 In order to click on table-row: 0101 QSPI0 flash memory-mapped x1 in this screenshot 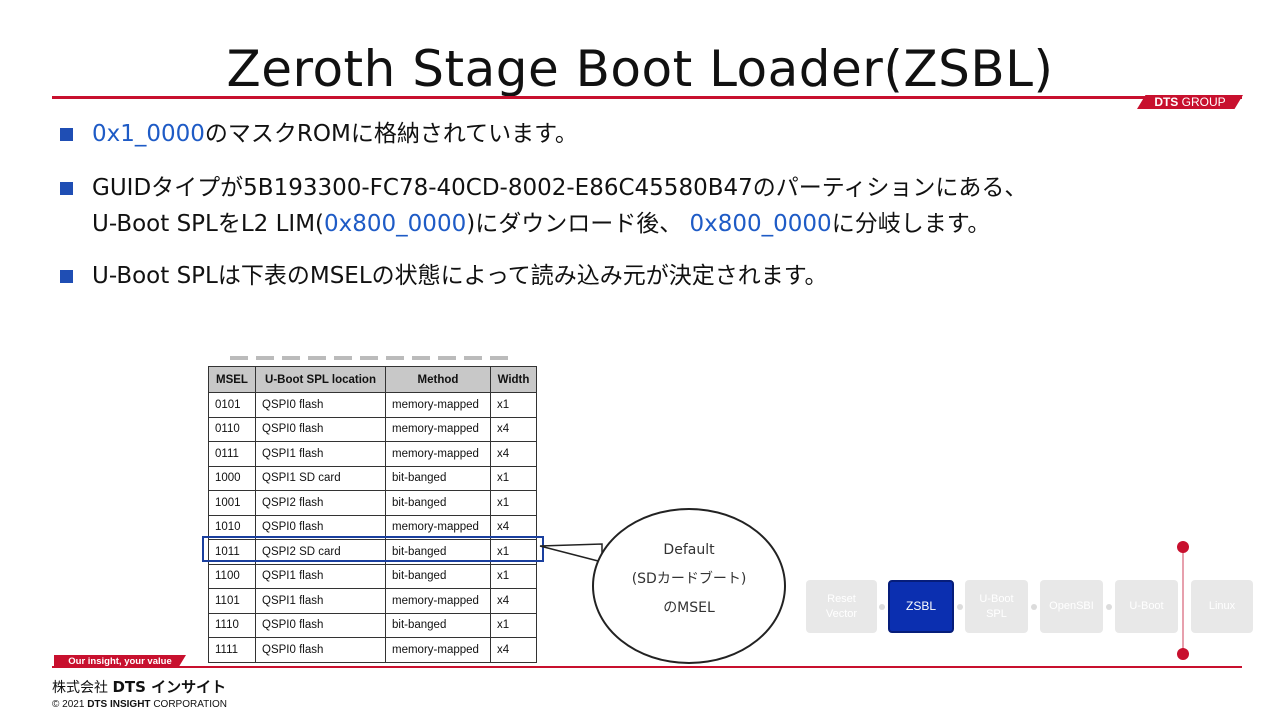, I will do `click(372, 405)`.